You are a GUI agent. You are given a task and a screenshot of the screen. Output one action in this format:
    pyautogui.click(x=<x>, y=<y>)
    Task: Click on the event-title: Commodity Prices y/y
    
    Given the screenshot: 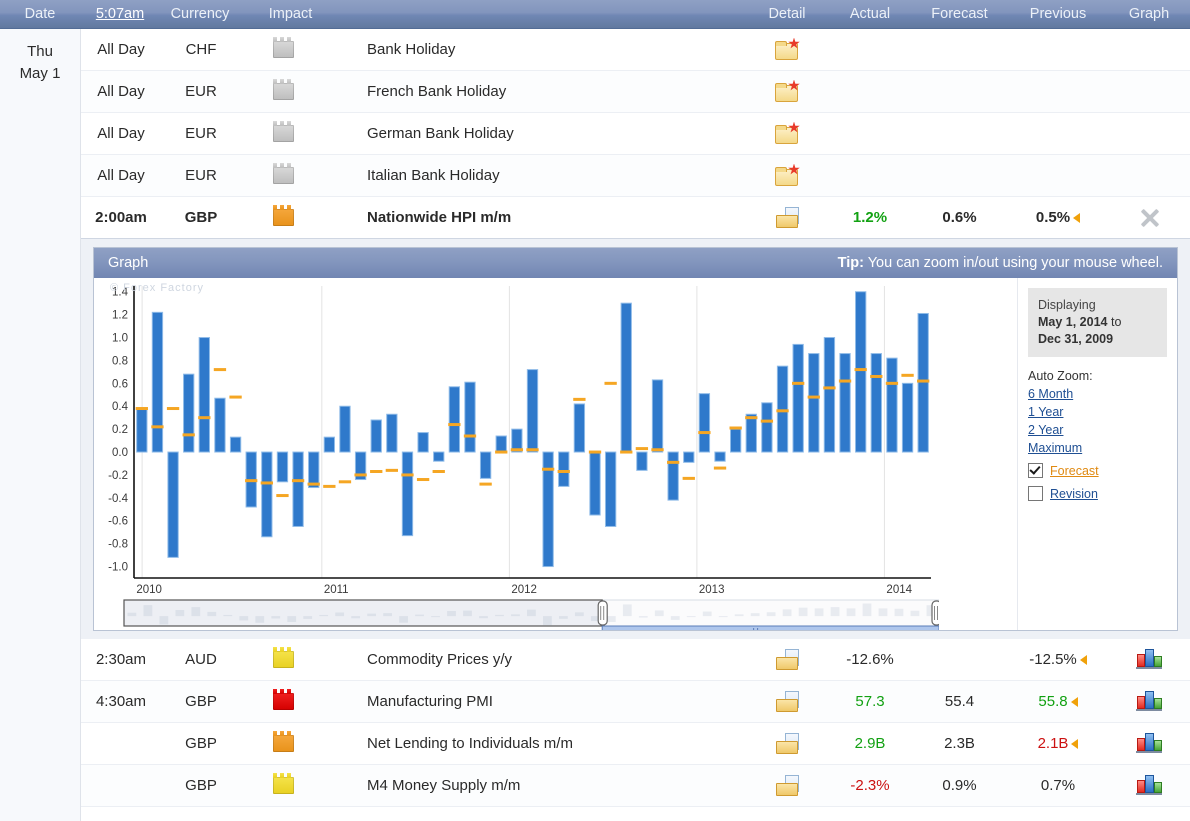 What is the action you would take?
    pyautogui.click(x=535, y=659)
    